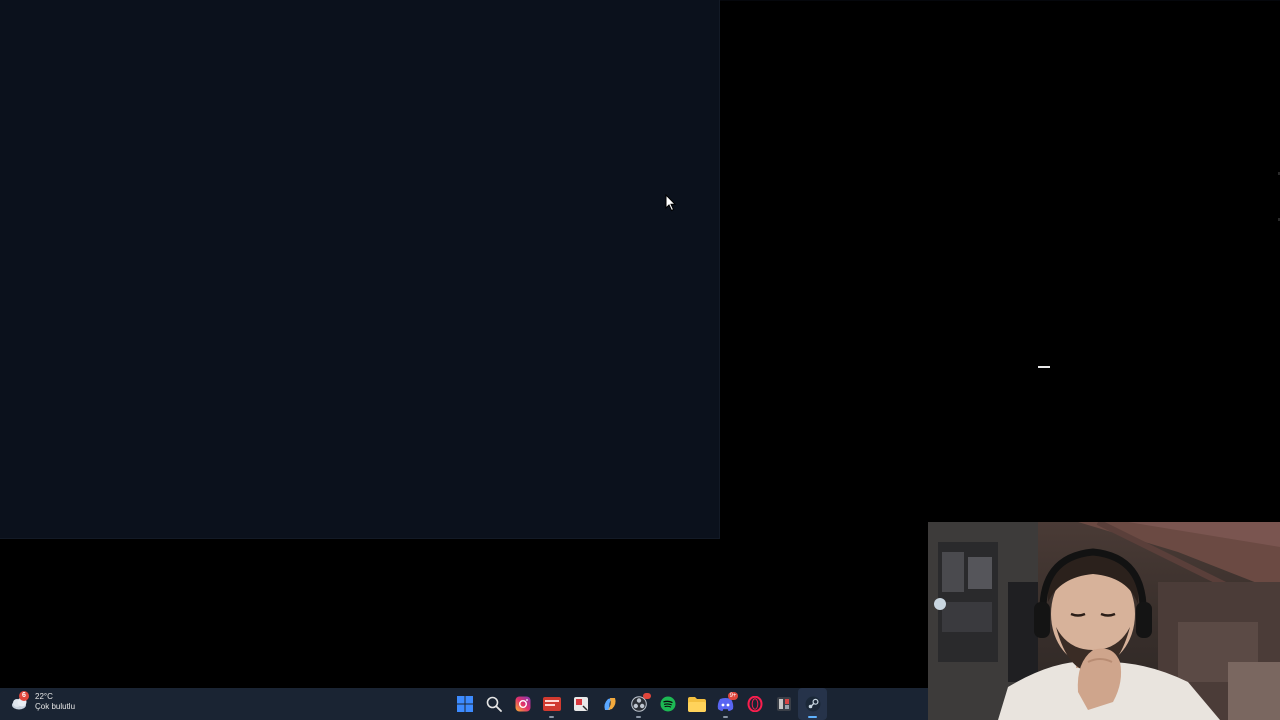  Describe the element at coordinates (647, 696) in the screenshot. I see `obs-recording-badge` at that location.